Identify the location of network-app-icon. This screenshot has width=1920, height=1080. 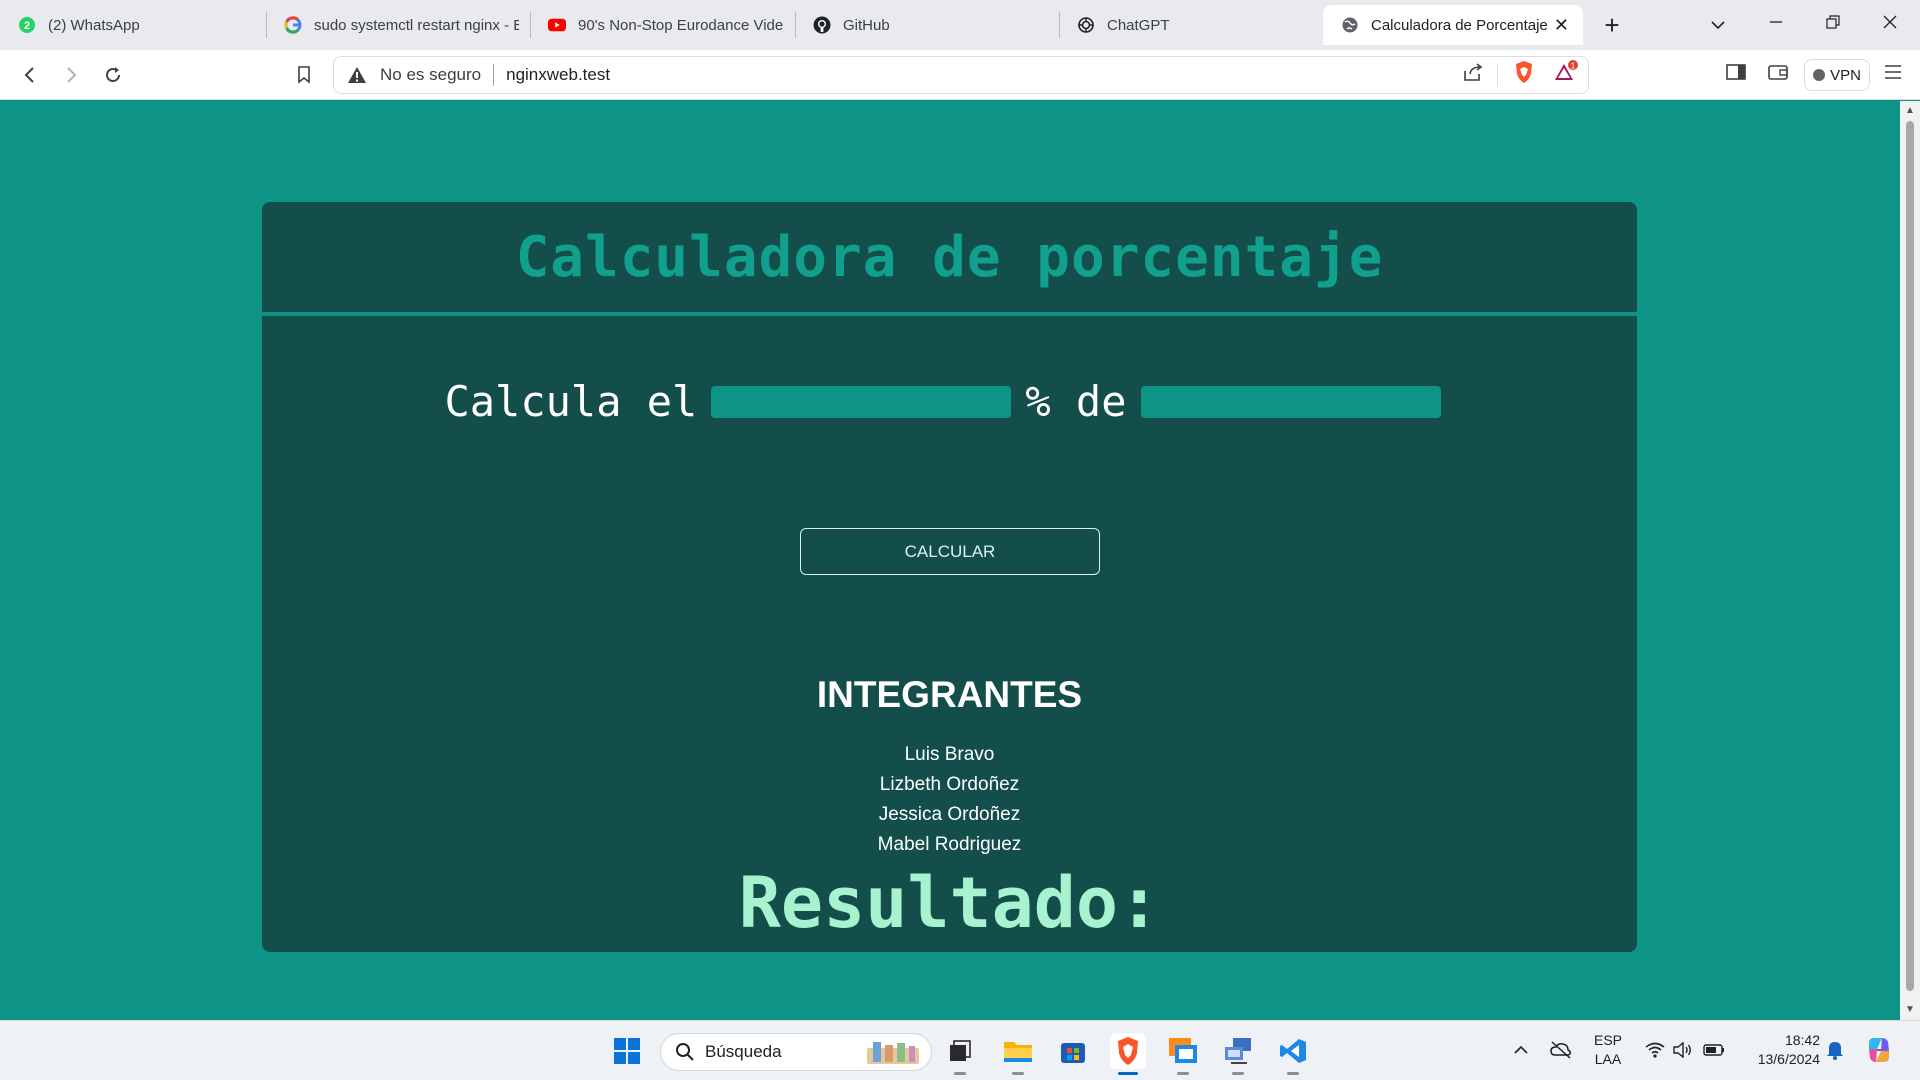
(1238, 1054).